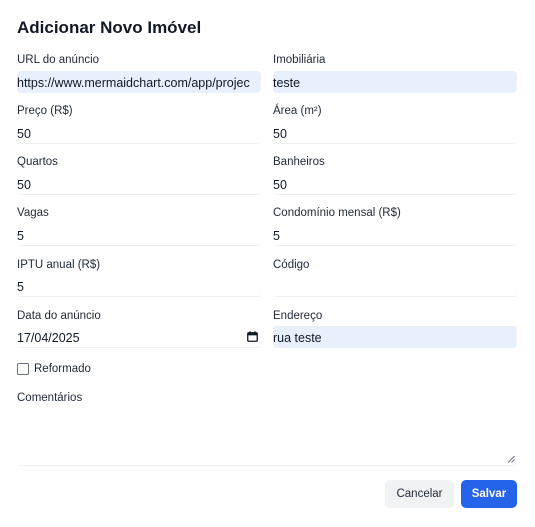  Describe the element at coordinates (139, 286) in the screenshot. I see `iptu-input: 5` at that location.